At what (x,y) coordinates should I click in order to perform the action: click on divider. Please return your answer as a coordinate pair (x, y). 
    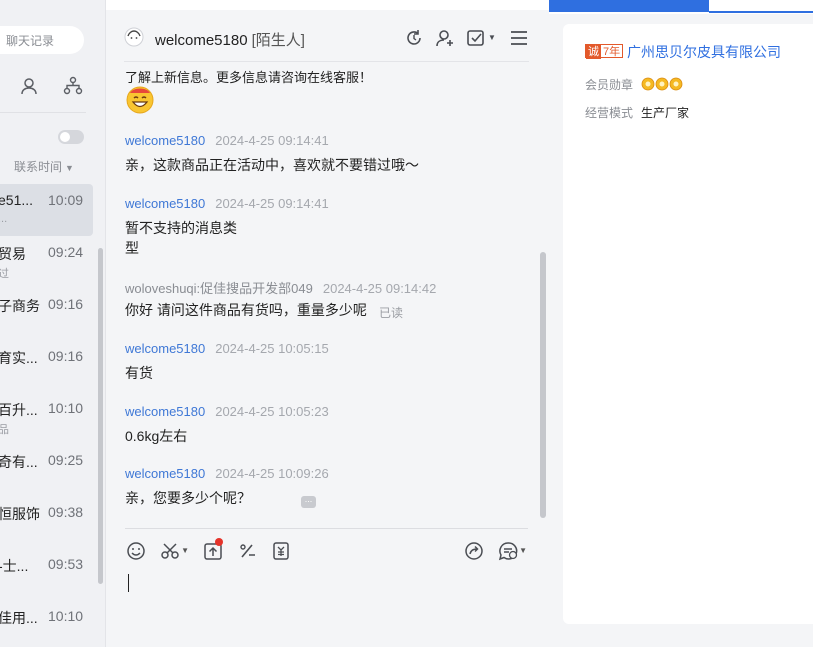
    Looking at the image, I should click on (43, 112).